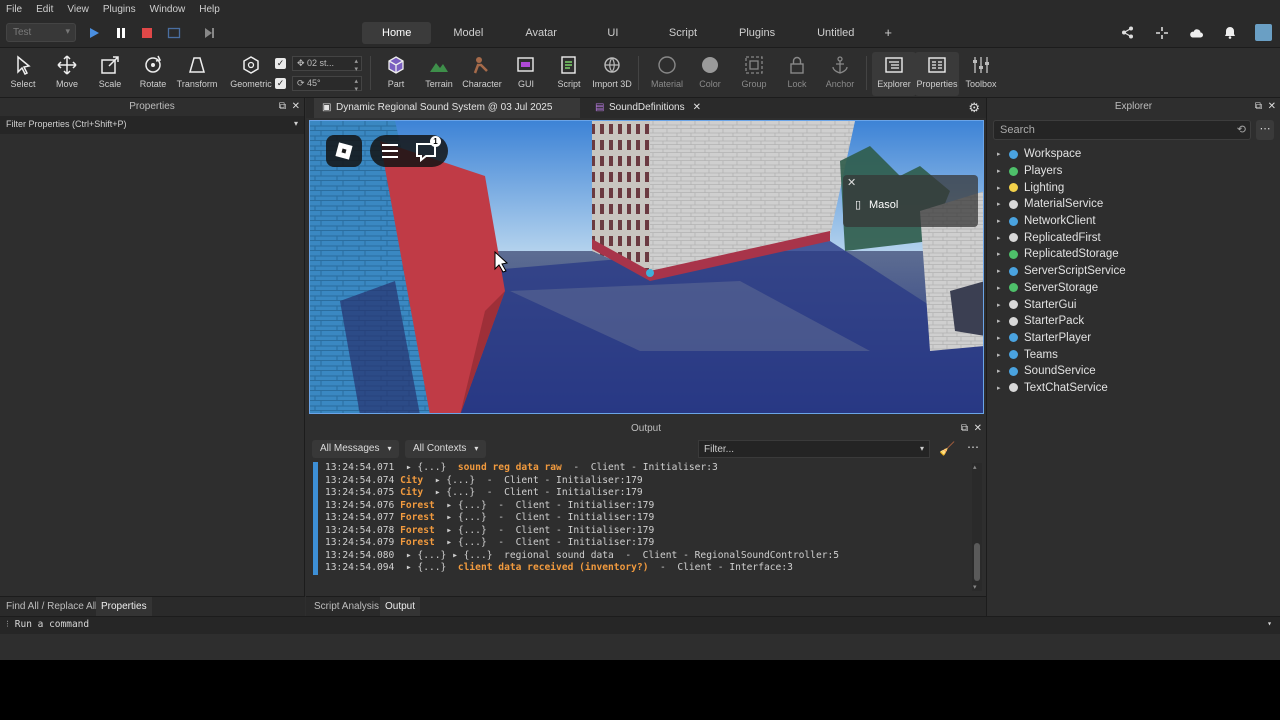 Image resolution: width=1280 pixels, height=720 pixels. Describe the element at coordinates (94, 33) in the screenshot. I see `play-icon` at that location.